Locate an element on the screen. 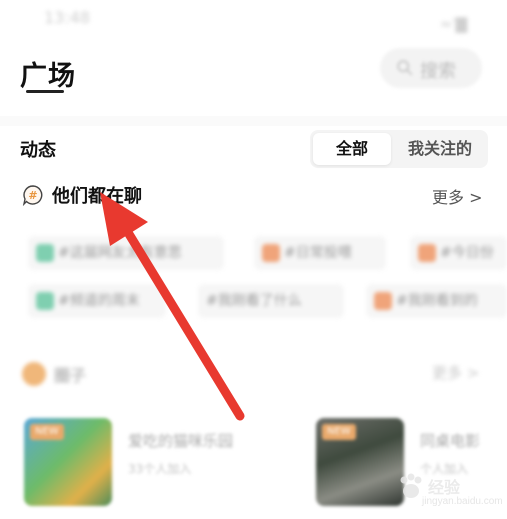  circle-card: NEW 爱吃的猫咪乐园 33个人加入 is located at coordinates (159, 460).